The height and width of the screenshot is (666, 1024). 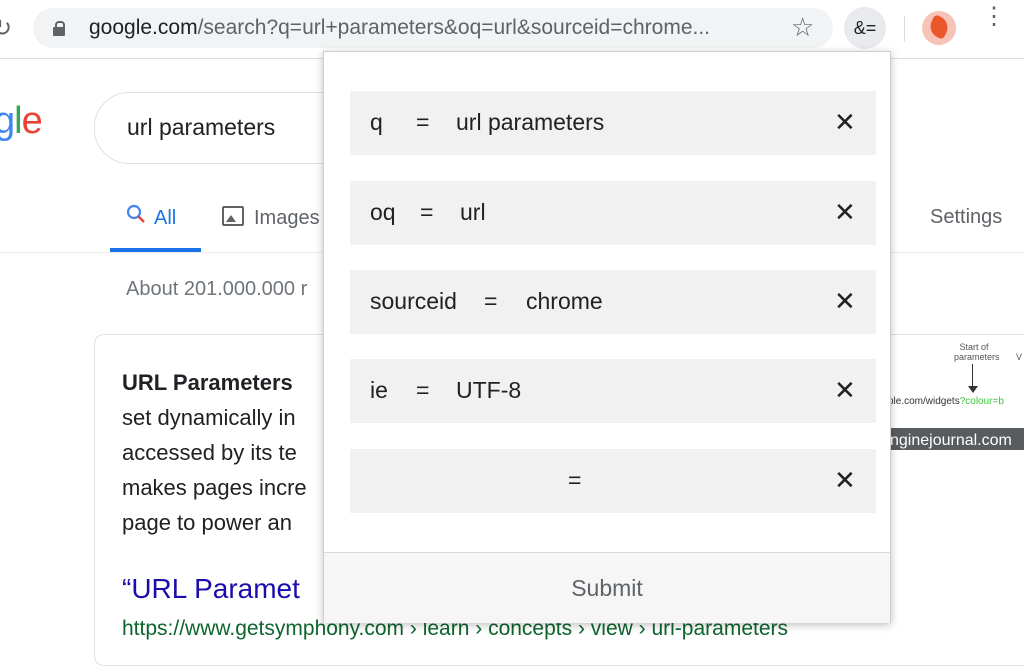 What do you see at coordinates (214, 487) in the screenshot?
I see `snippet-line: makes pages incre` at bounding box center [214, 487].